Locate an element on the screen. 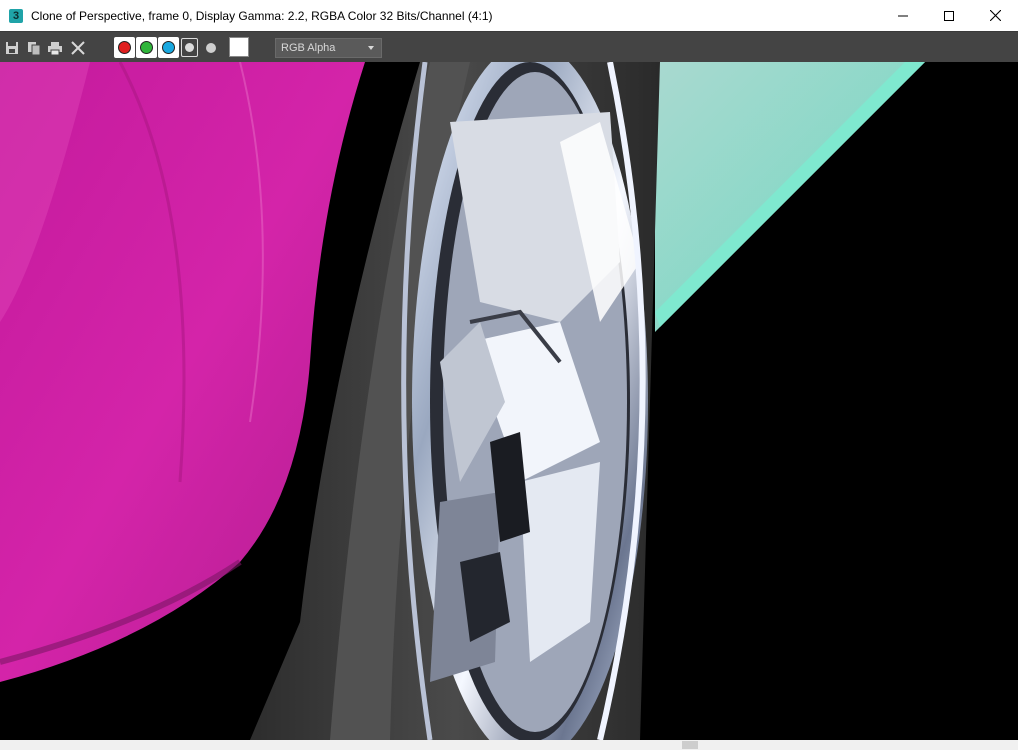 This screenshot has width=1018, height=750. frame-buffer-toolbar: RGB Alpha is located at coordinates (509, 46).